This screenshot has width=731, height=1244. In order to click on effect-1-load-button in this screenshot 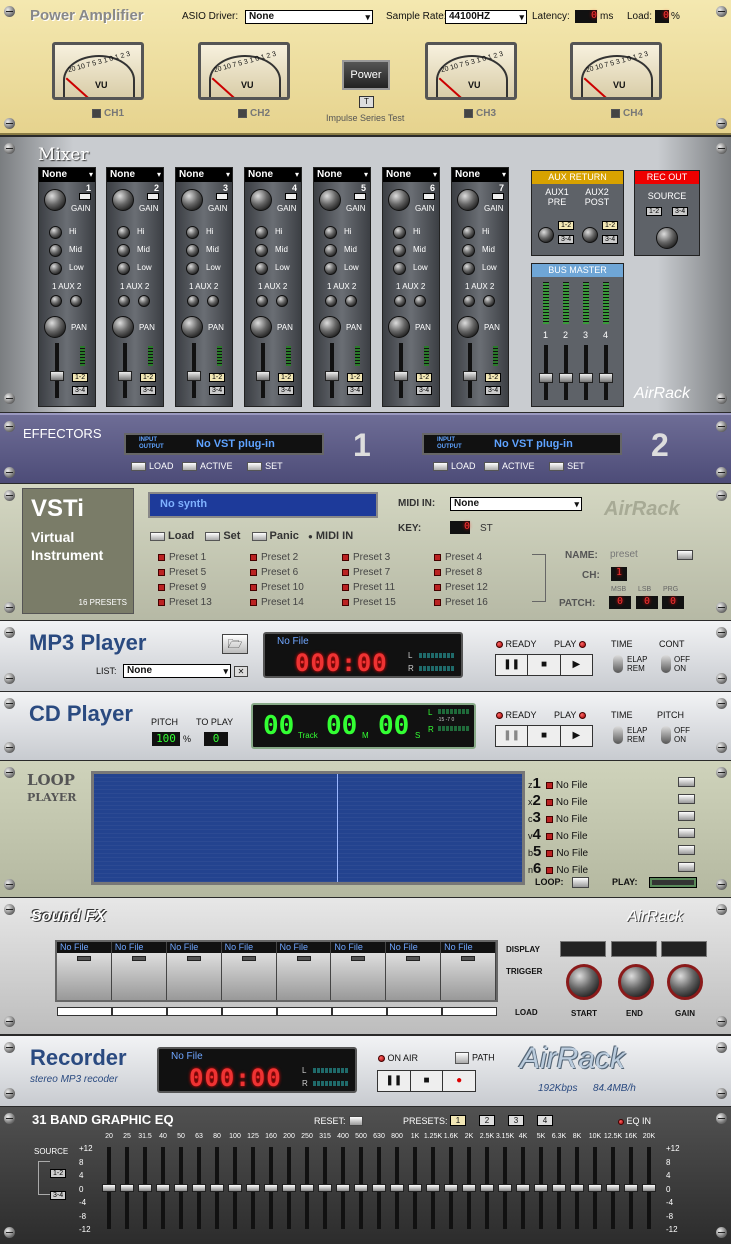, I will do `click(138, 467)`.